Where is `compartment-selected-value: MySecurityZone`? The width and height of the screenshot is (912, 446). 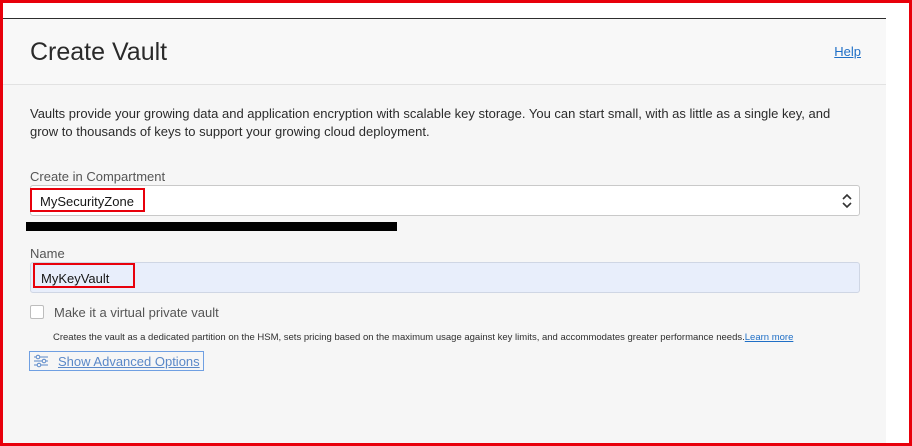 compartment-selected-value: MySecurityZone is located at coordinates (87, 201).